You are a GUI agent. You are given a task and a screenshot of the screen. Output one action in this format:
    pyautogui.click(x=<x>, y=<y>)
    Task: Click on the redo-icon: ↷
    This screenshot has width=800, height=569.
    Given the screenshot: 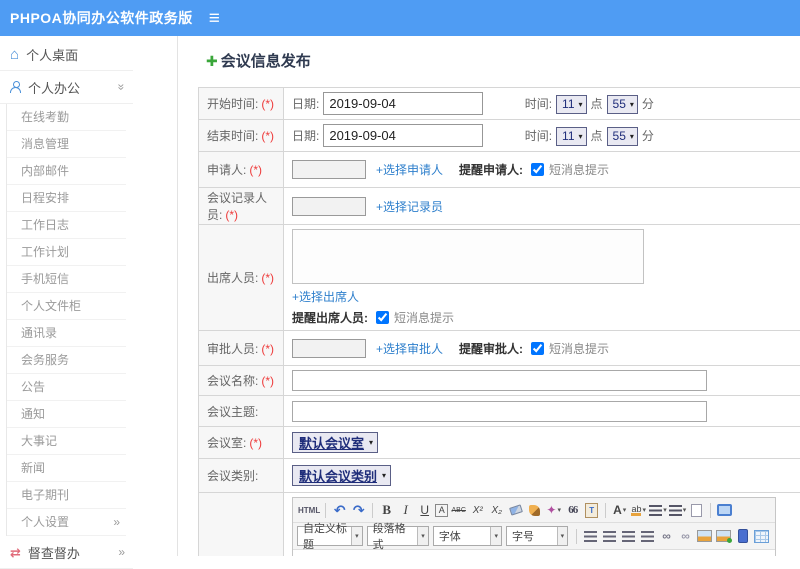 What is the action you would take?
    pyautogui.click(x=358, y=510)
    